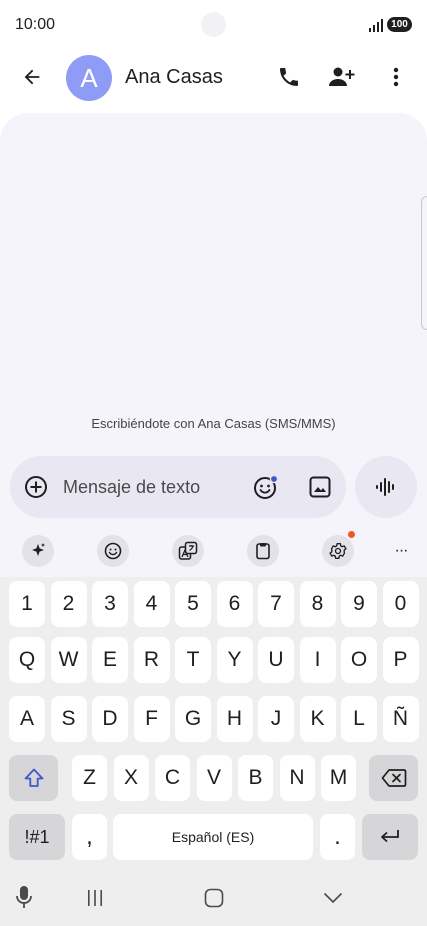  I want to click on letter-key: Ñ, so click(400, 719).